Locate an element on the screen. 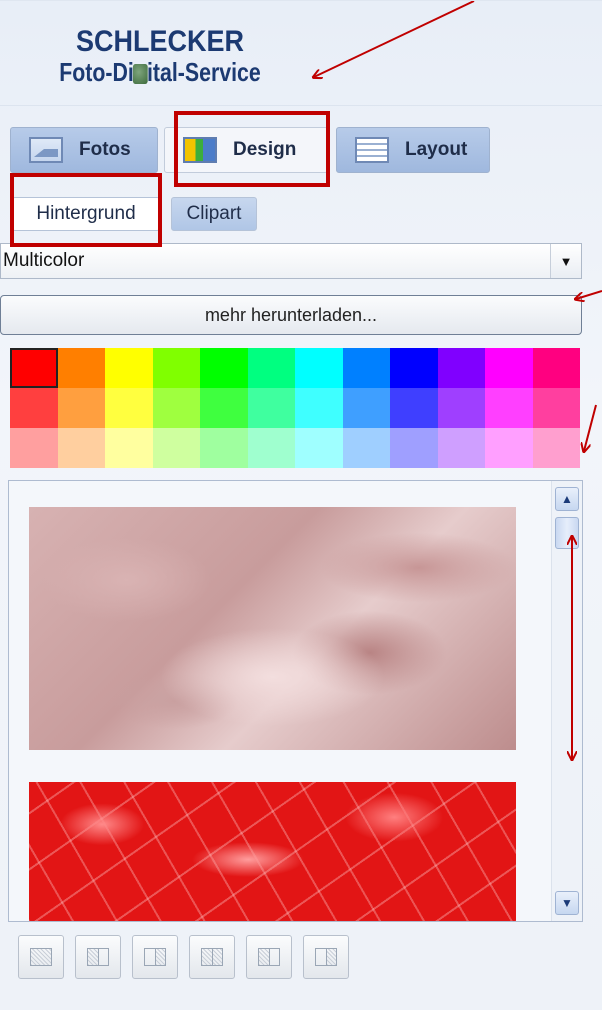  arrow-to-palette is located at coordinates (590, 427).